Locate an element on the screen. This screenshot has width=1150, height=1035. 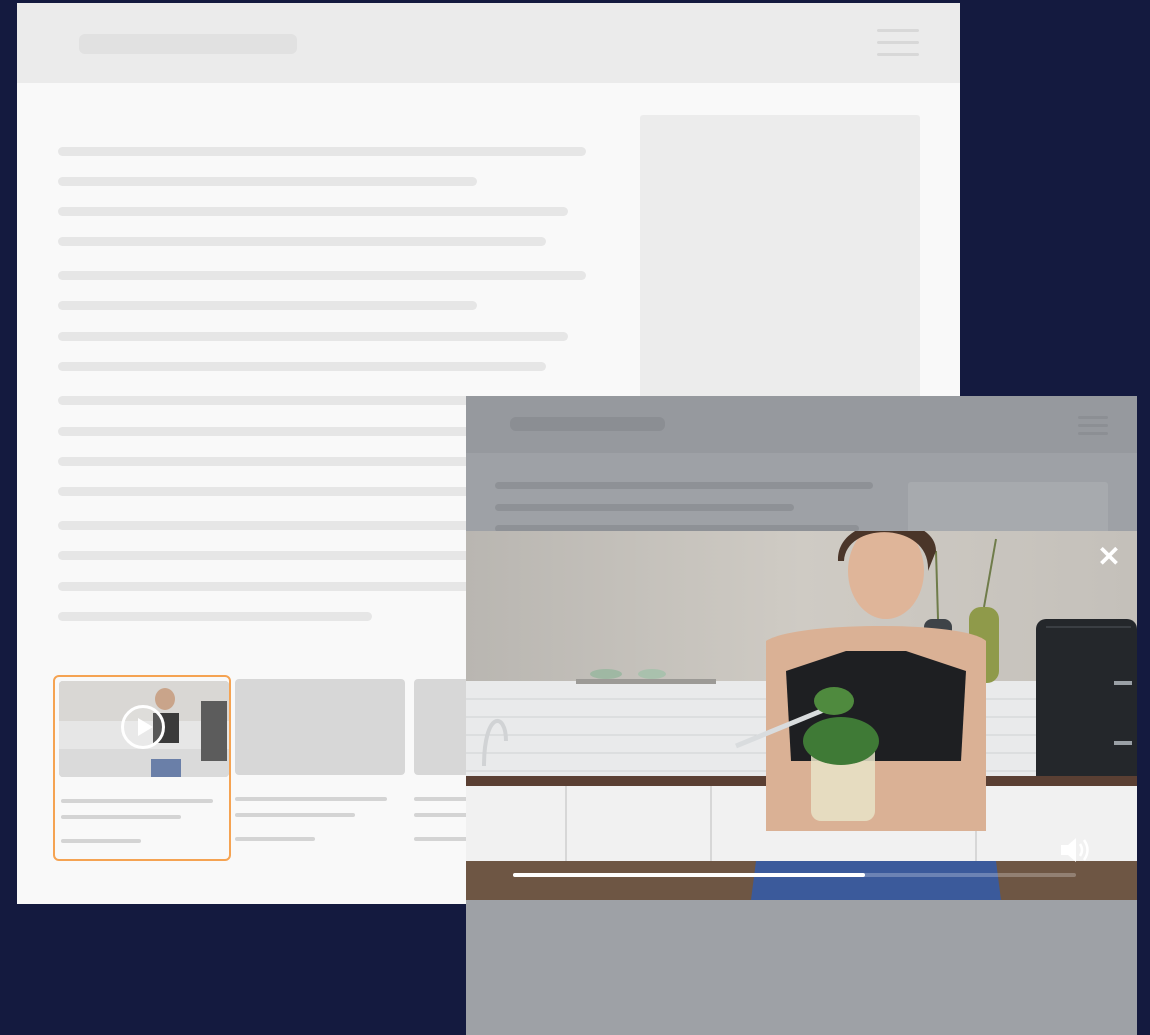
mobile-header is located at coordinates (801, 424).